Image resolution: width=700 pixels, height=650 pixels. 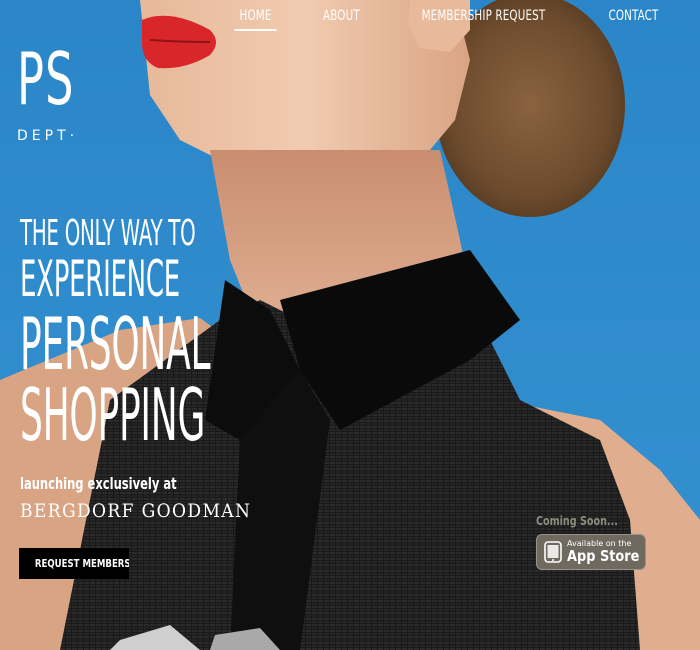 What do you see at coordinates (603, 556) in the screenshot?
I see `app-store-big-label: App Store` at bounding box center [603, 556].